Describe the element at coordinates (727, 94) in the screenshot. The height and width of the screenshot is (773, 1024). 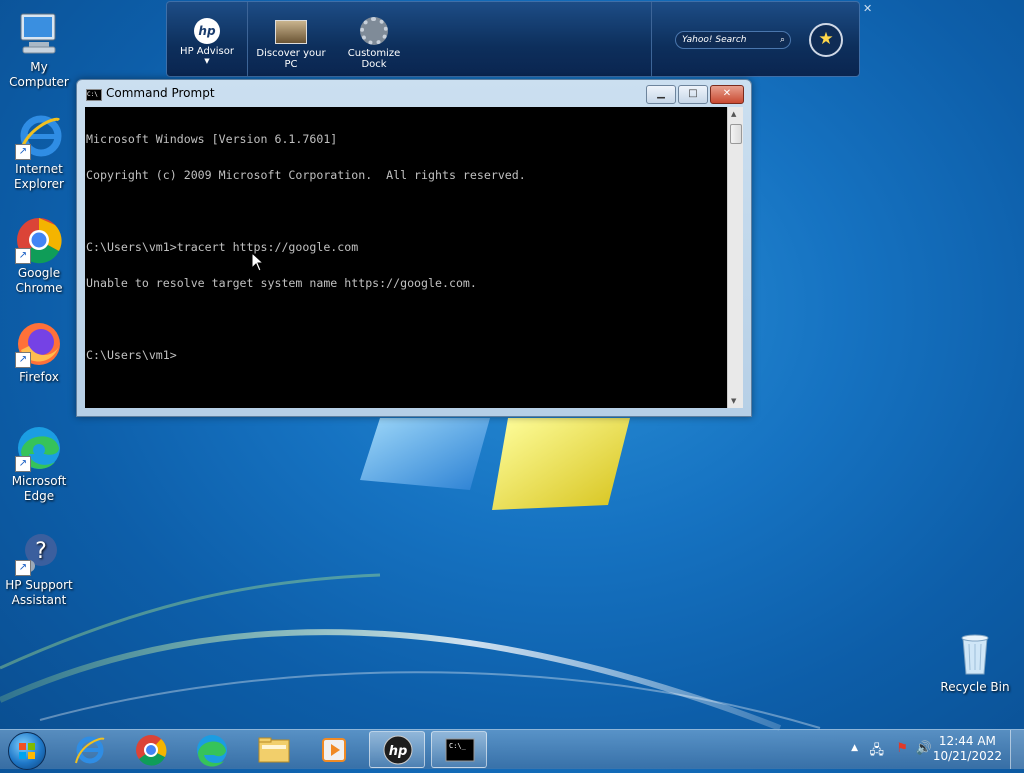
I see `close-button: ✕` at that location.